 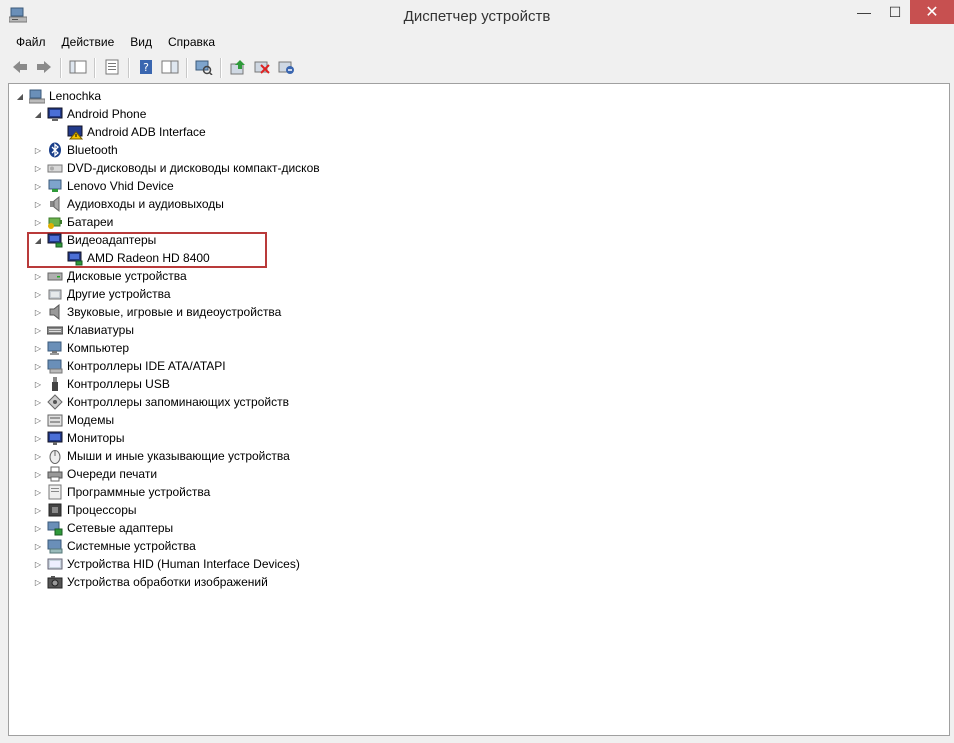 What do you see at coordinates (55, 438) in the screenshot?
I see `monitor-icon` at bounding box center [55, 438].